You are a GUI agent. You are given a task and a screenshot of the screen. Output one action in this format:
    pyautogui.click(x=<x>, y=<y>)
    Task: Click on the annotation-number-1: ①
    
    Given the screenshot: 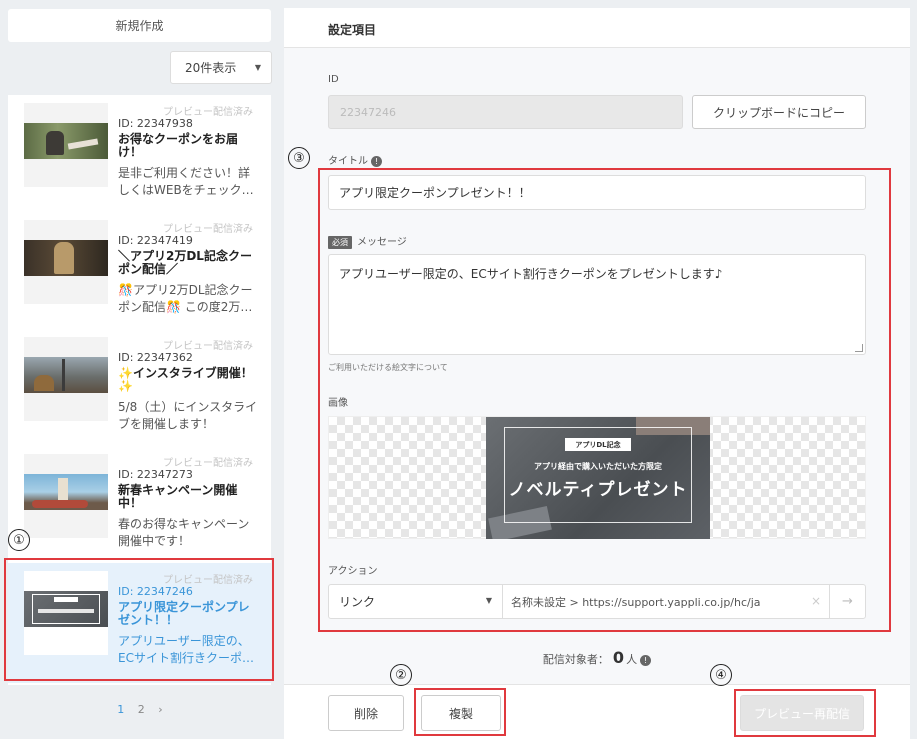 What is the action you would take?
    pyautogui.click(x=19, y=540)
    